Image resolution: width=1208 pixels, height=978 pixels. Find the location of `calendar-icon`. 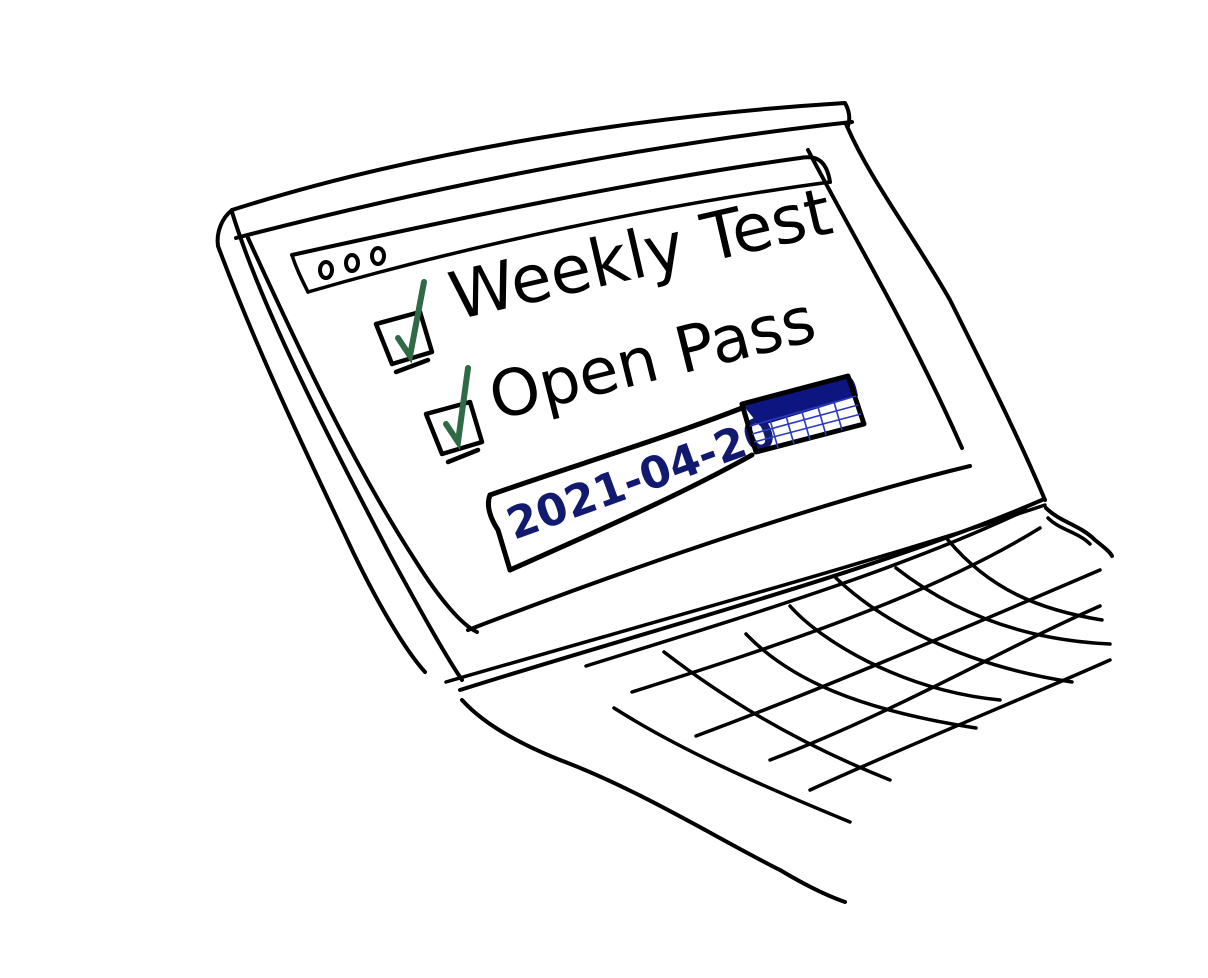

calendar-icon is located at coordinates (803, 414).